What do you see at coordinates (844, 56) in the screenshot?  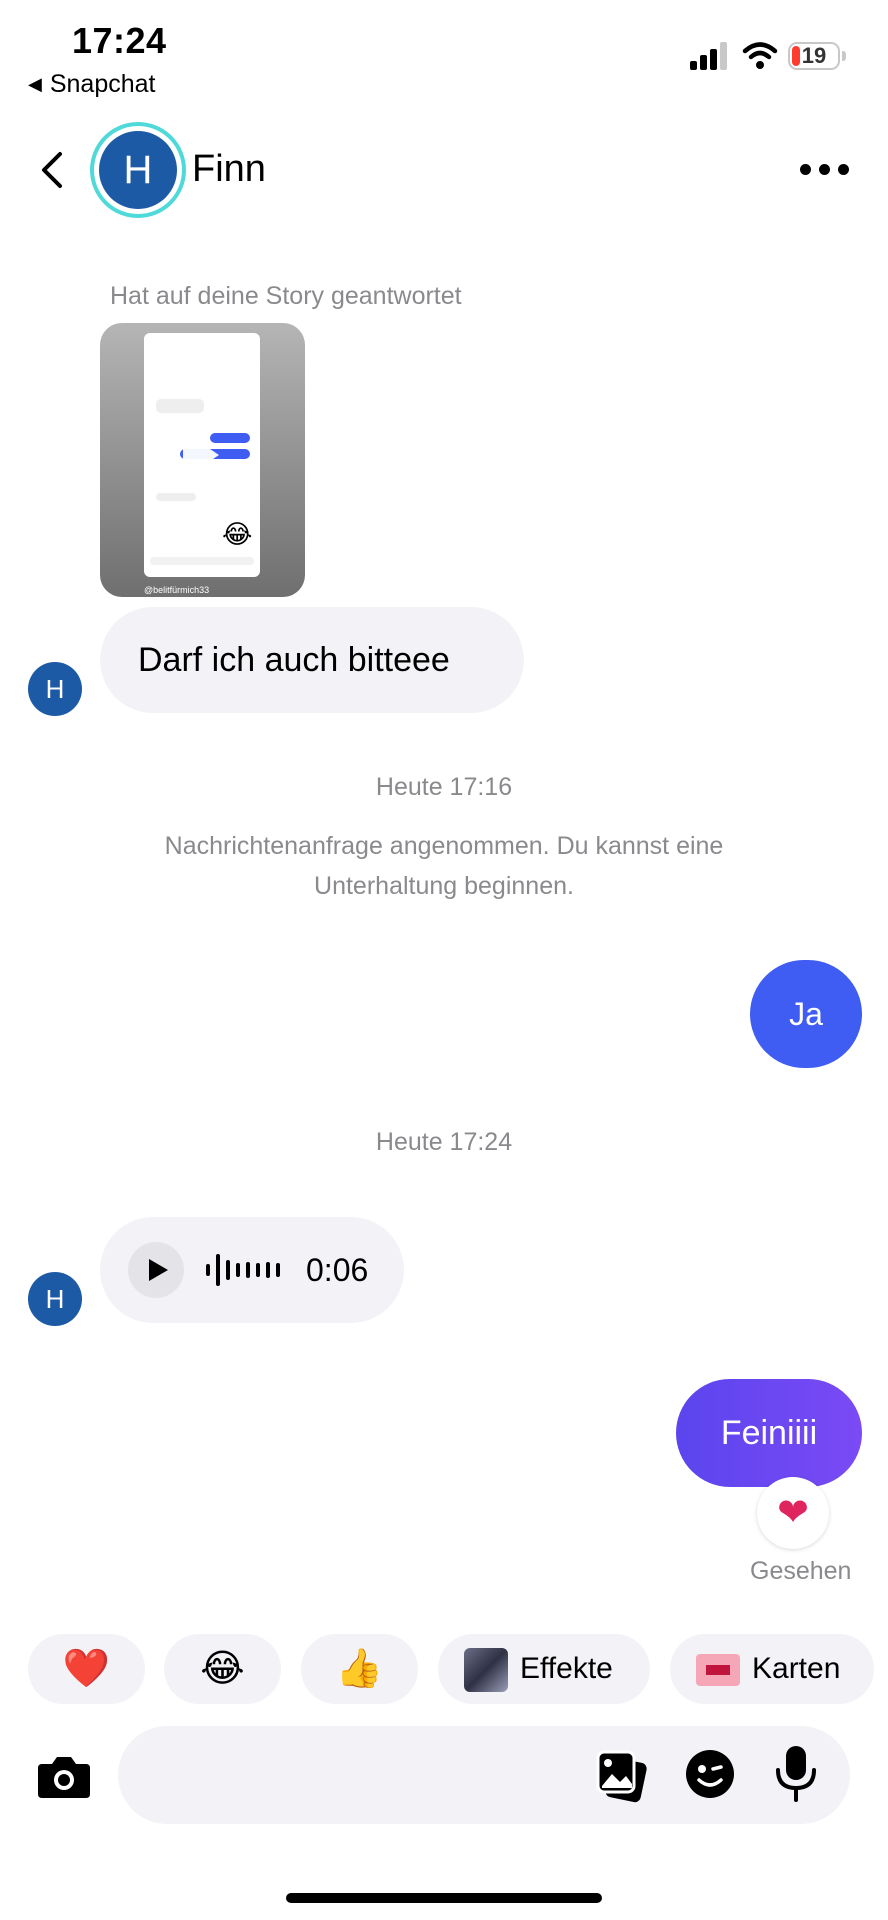 I see `battery-tip` at bounding box center [844, 56].